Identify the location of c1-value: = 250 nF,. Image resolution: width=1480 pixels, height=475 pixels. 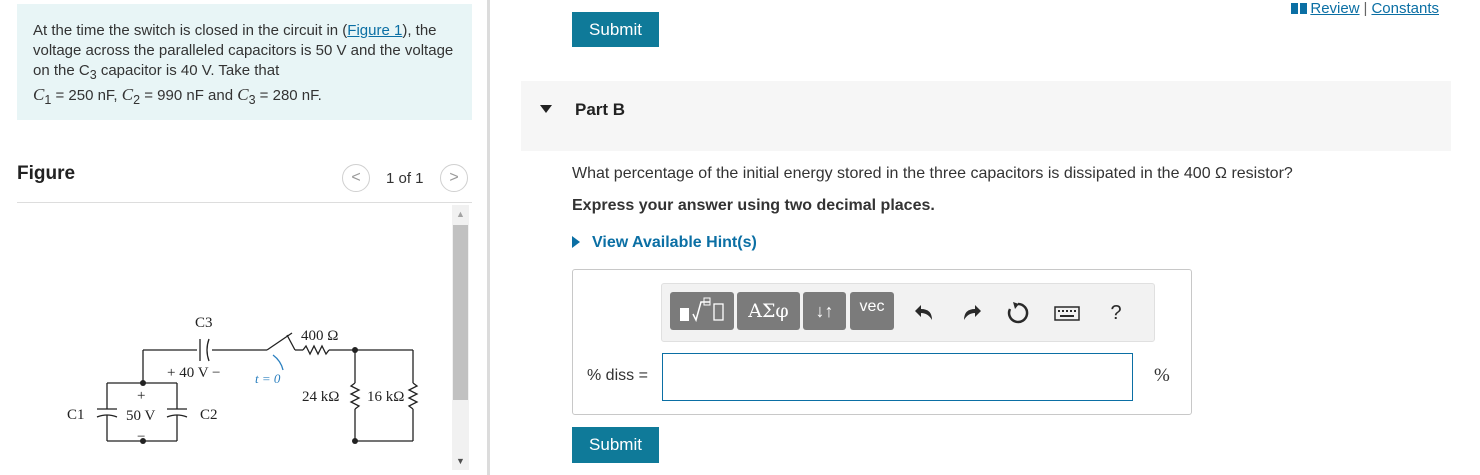
(86, 95).